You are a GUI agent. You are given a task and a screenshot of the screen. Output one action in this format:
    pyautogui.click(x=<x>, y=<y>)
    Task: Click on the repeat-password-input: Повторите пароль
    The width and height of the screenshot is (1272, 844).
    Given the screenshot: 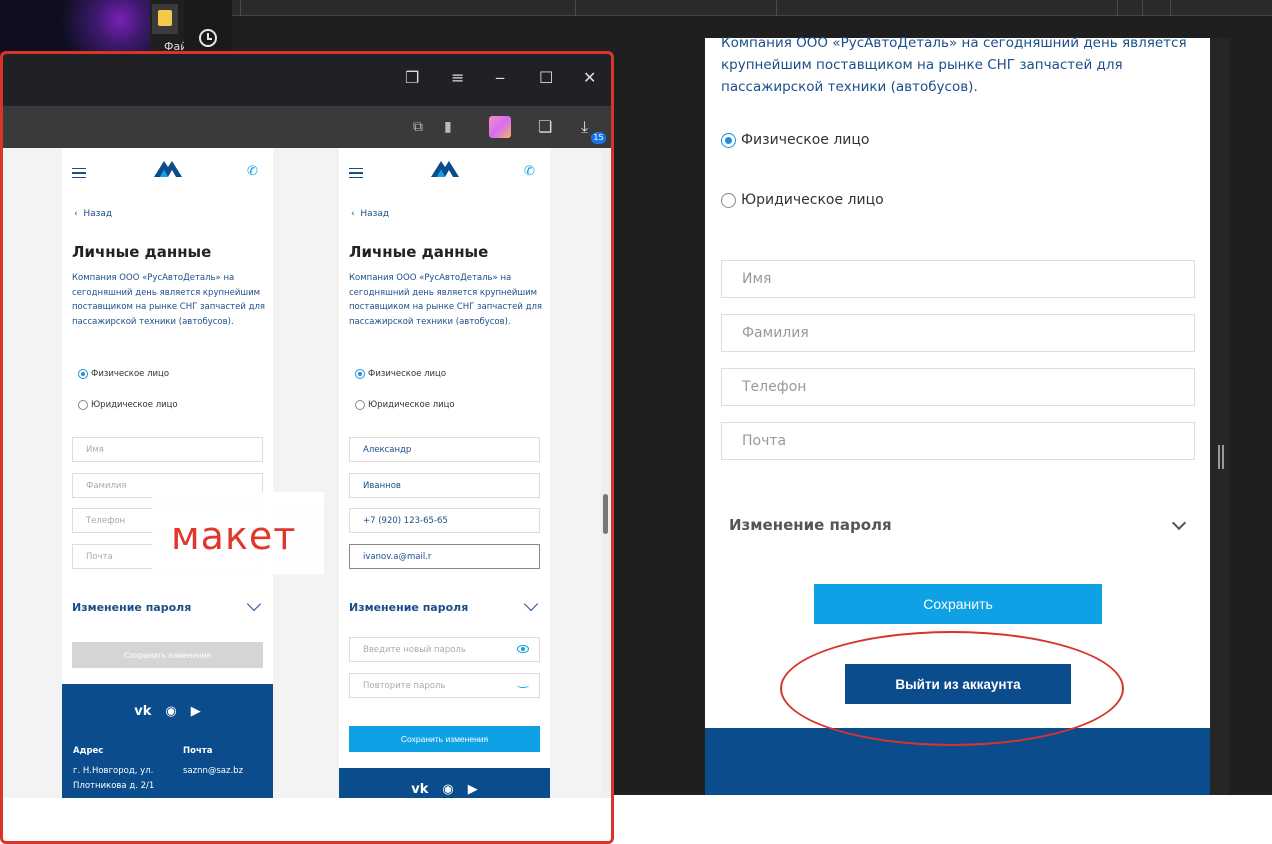 What is the action you would take?
    pyautogui.click(x=444, y=685)
    